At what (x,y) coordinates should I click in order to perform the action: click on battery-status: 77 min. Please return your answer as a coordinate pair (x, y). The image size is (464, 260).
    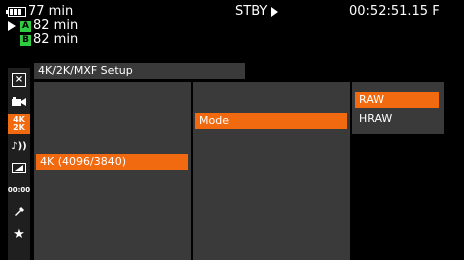
    Looking at the image, I should click on (40, 11).